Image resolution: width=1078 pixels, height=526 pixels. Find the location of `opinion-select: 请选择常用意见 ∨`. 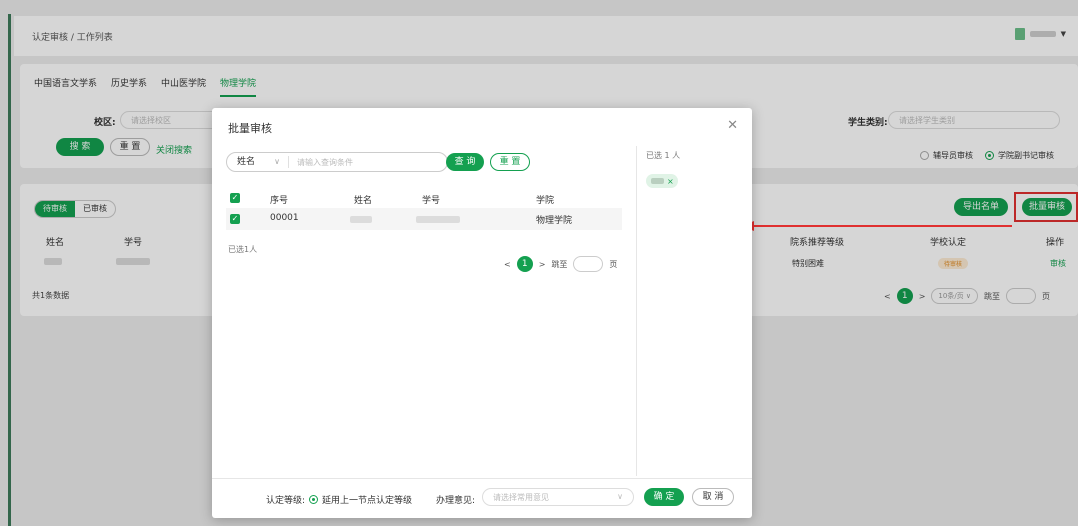

opinion-select: 请选择常用意见 ∨ is located at coordinates (558, 497).